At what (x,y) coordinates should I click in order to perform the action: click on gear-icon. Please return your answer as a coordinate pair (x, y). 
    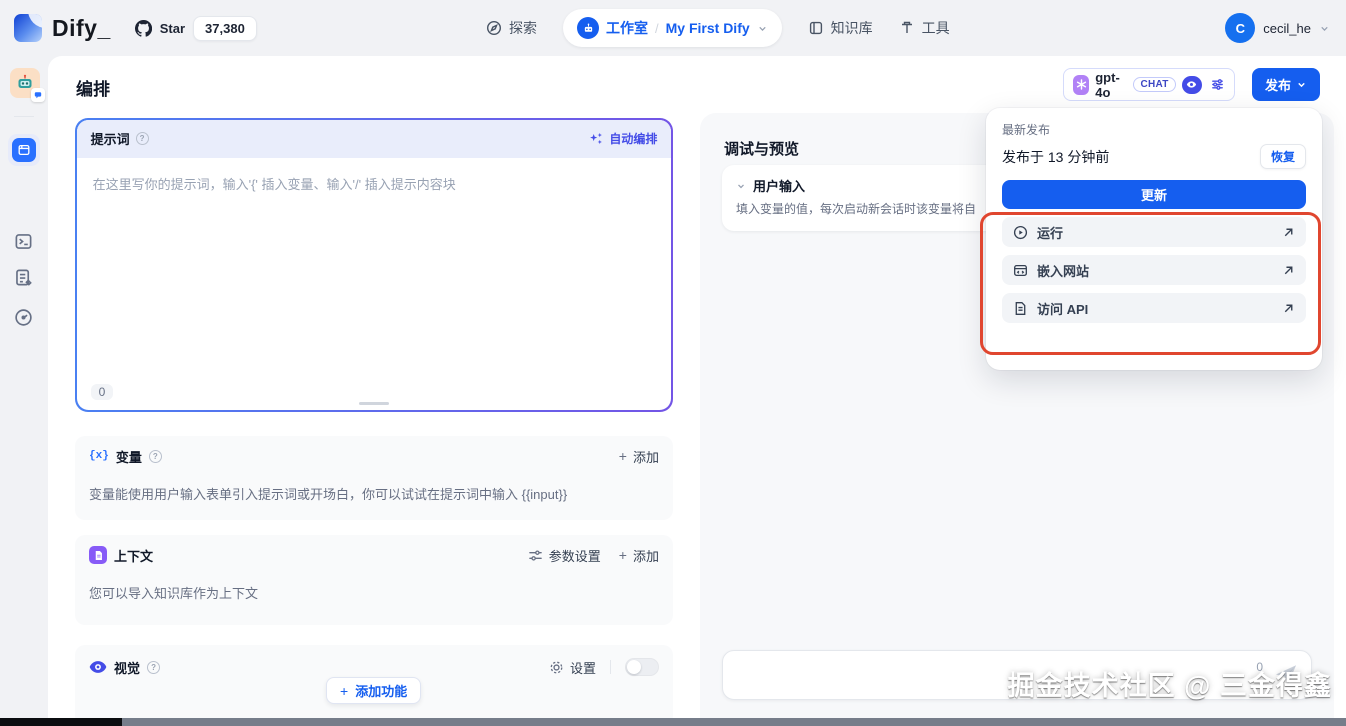
    Looking at the image, I should click on (556, 667).